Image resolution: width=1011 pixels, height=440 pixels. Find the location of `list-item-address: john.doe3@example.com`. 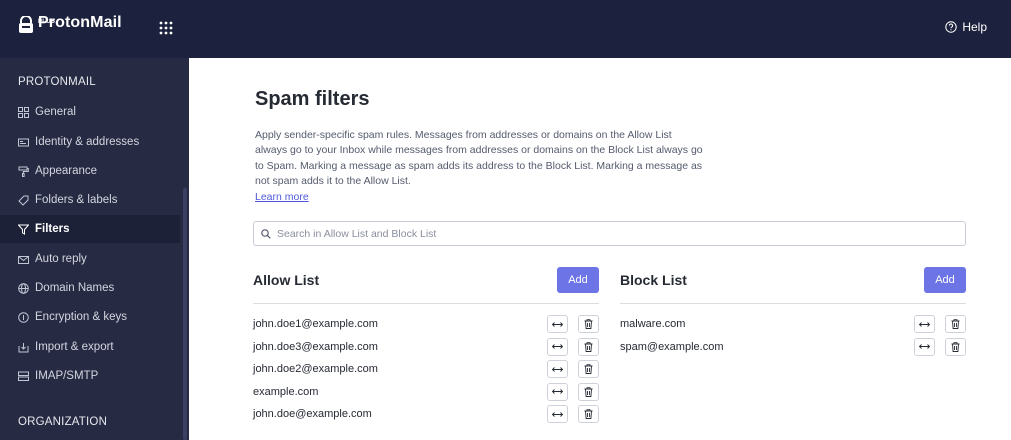

list-item-address: john.doe3@example.com is located at coordinates (315, 346).